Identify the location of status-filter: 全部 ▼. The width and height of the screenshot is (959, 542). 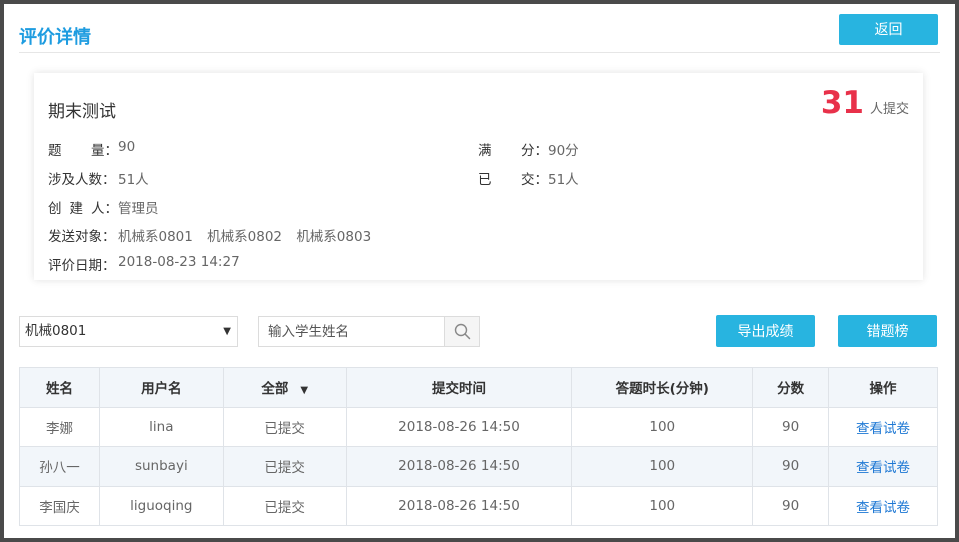
(284, 387).